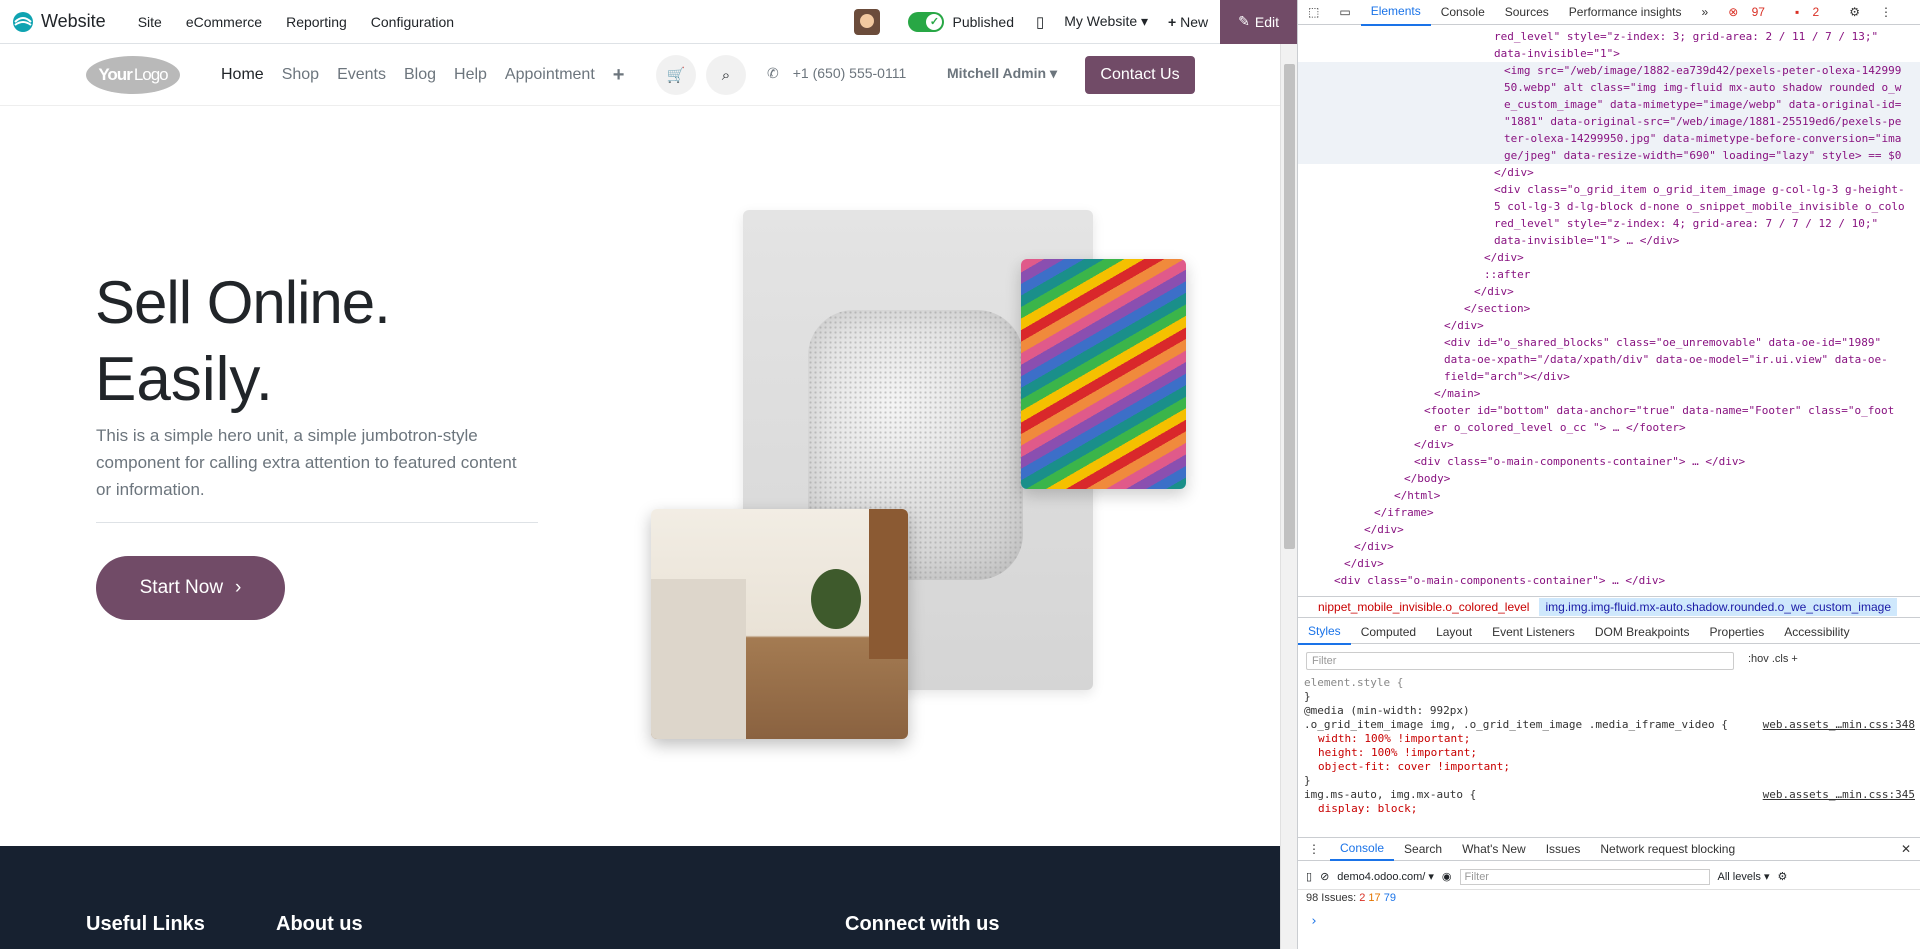 The height and width of the screenshot is (949, 1920). What do you see at coordinates (1309, 876) in the screenshot?
I see `sidebar-toggle-icon: ▯` at bounding box center [1309, 876].